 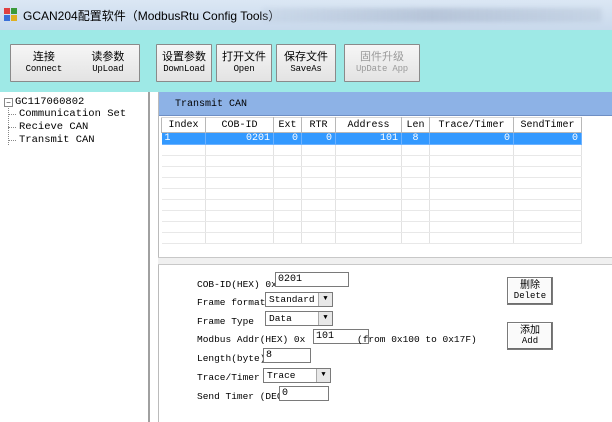 What do you see at coordinates (43, 56) in the screenshot?
I see `connect-label-zh: 连接` at bounding box center [43, 56].